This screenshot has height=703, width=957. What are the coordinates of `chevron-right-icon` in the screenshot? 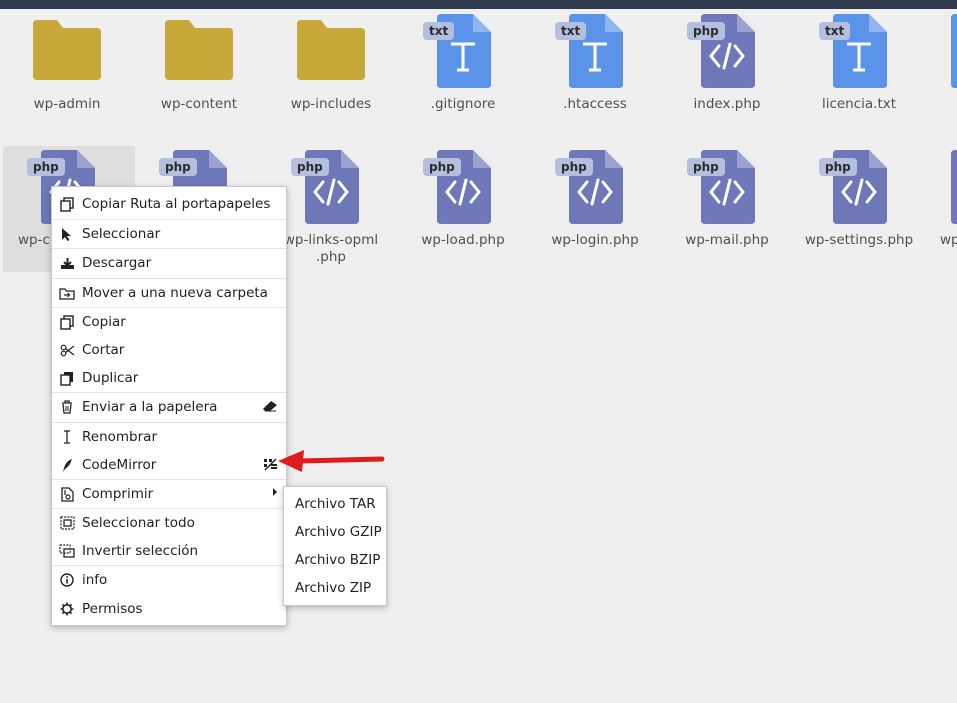 It's located at (275, 493).